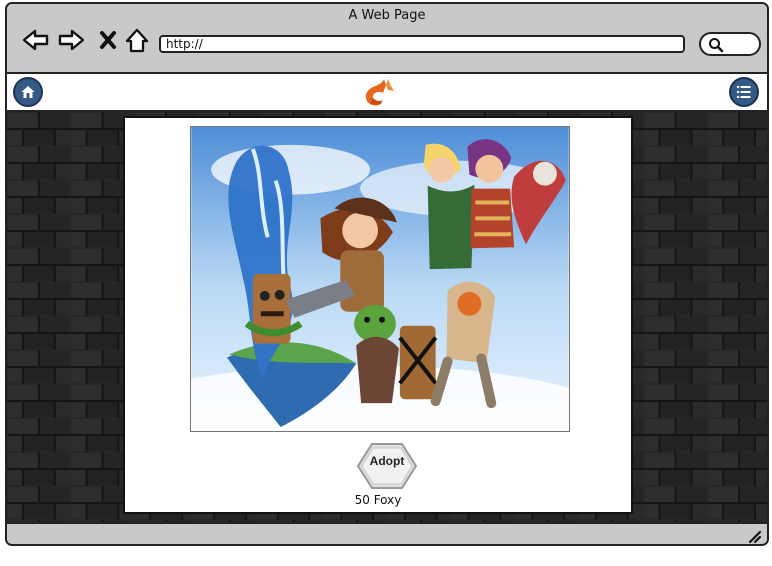 This screenshot has width=772, height=566. Describe the element at coordinates (36, 40) in the screenshot. I see `back-arrow-icon` at that location.